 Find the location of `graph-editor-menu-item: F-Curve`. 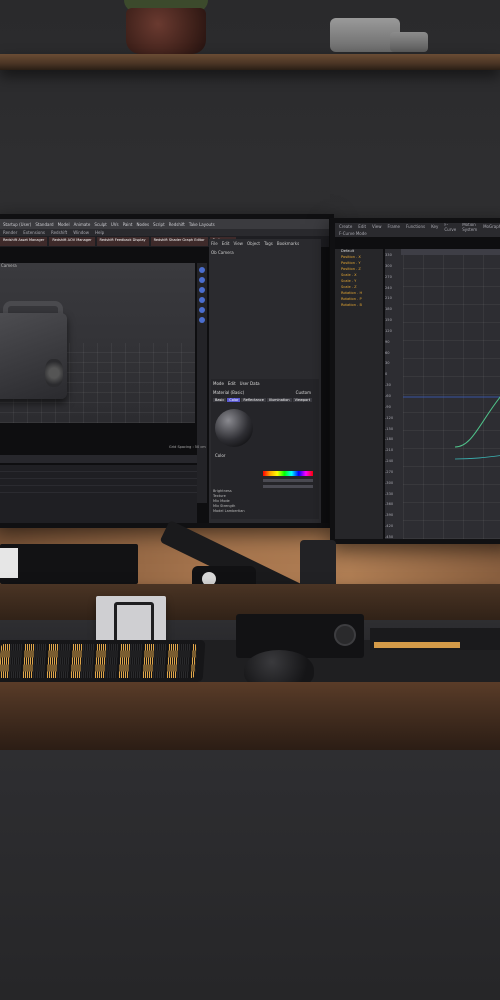

graph-editor-menu-item: F-Curve is located at coordinates (450, 227).